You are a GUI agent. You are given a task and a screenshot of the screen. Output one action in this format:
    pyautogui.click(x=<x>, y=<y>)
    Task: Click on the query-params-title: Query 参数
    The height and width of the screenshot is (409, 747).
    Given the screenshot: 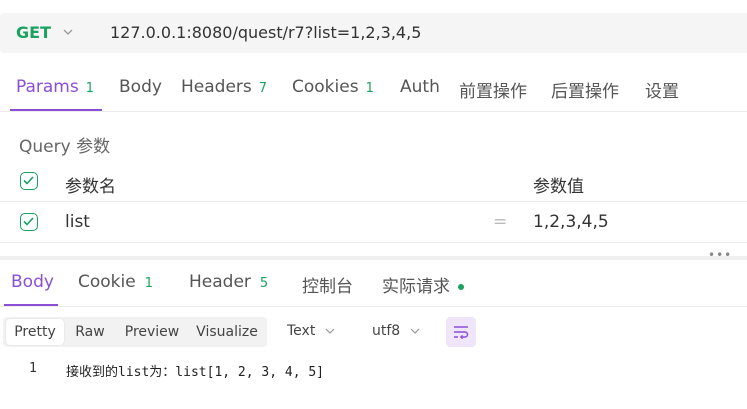 What is the action you would take?
    pyautogui.click(x=65, y=147)
    